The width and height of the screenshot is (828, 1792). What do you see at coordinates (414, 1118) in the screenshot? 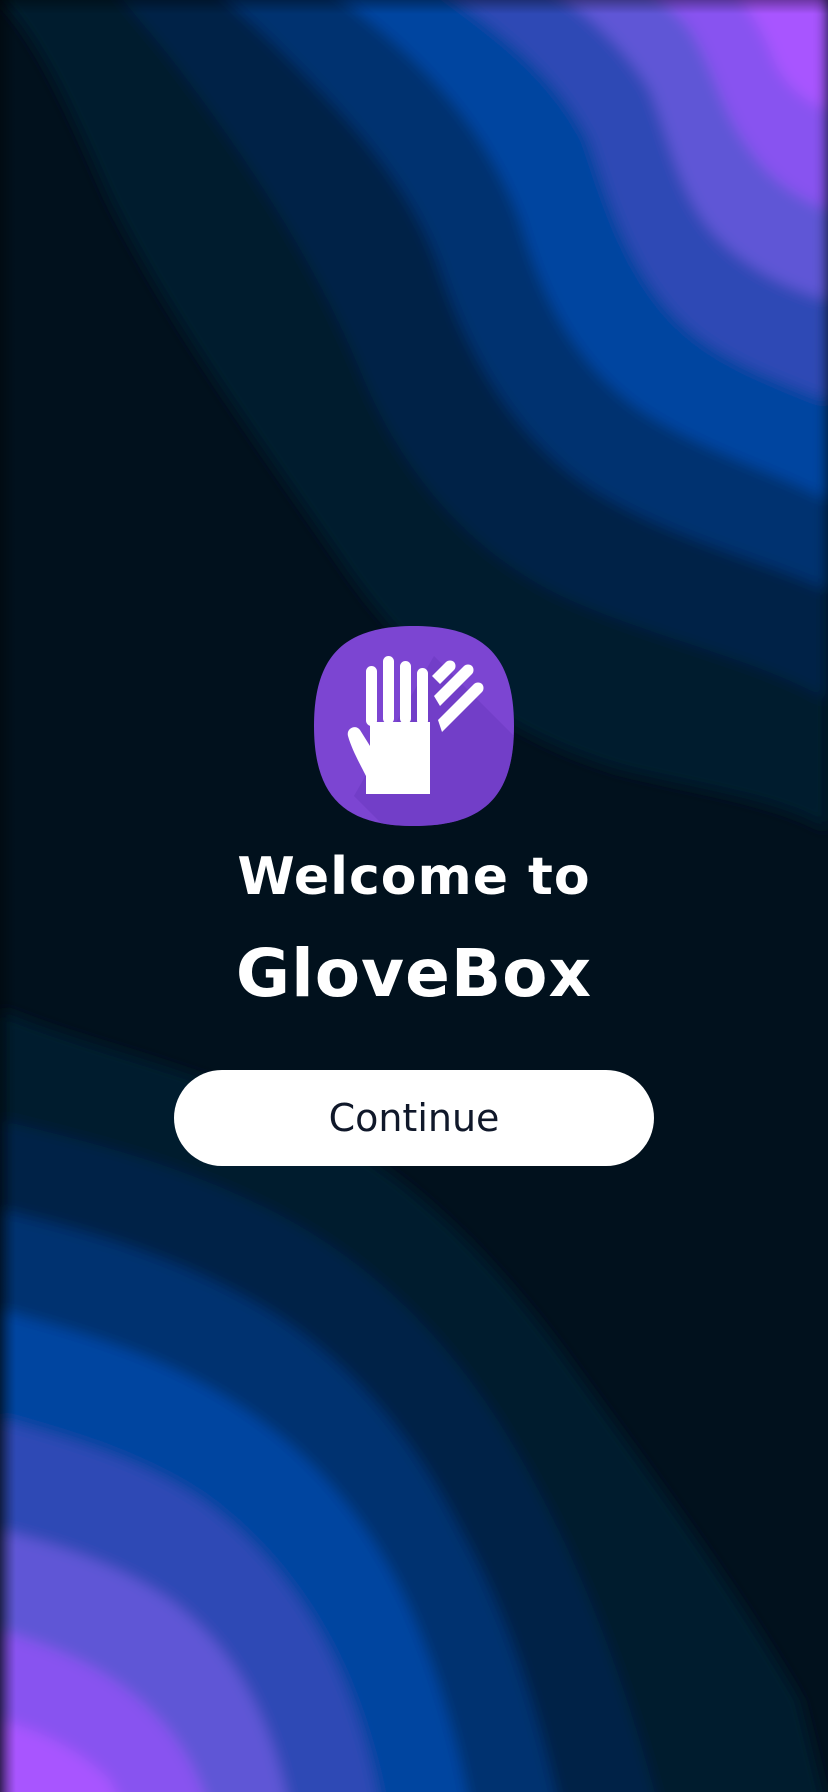
I see `continue-button: Continue` at bounding box center [414, 1118].